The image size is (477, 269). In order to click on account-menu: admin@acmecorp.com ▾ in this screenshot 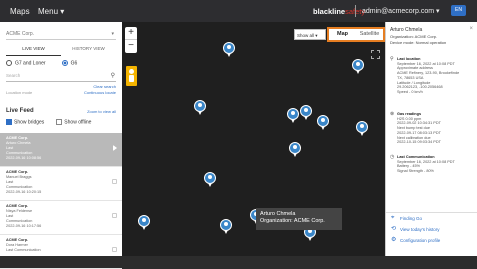, I will do `click(401, 11)`.